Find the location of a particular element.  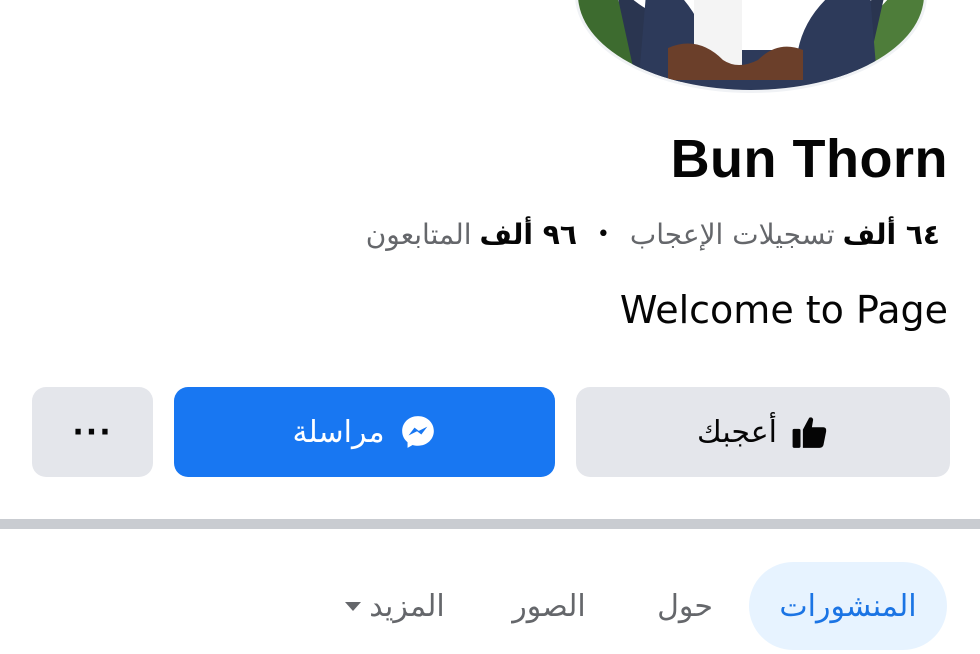

section-divider is located at coordinates (490, 524).